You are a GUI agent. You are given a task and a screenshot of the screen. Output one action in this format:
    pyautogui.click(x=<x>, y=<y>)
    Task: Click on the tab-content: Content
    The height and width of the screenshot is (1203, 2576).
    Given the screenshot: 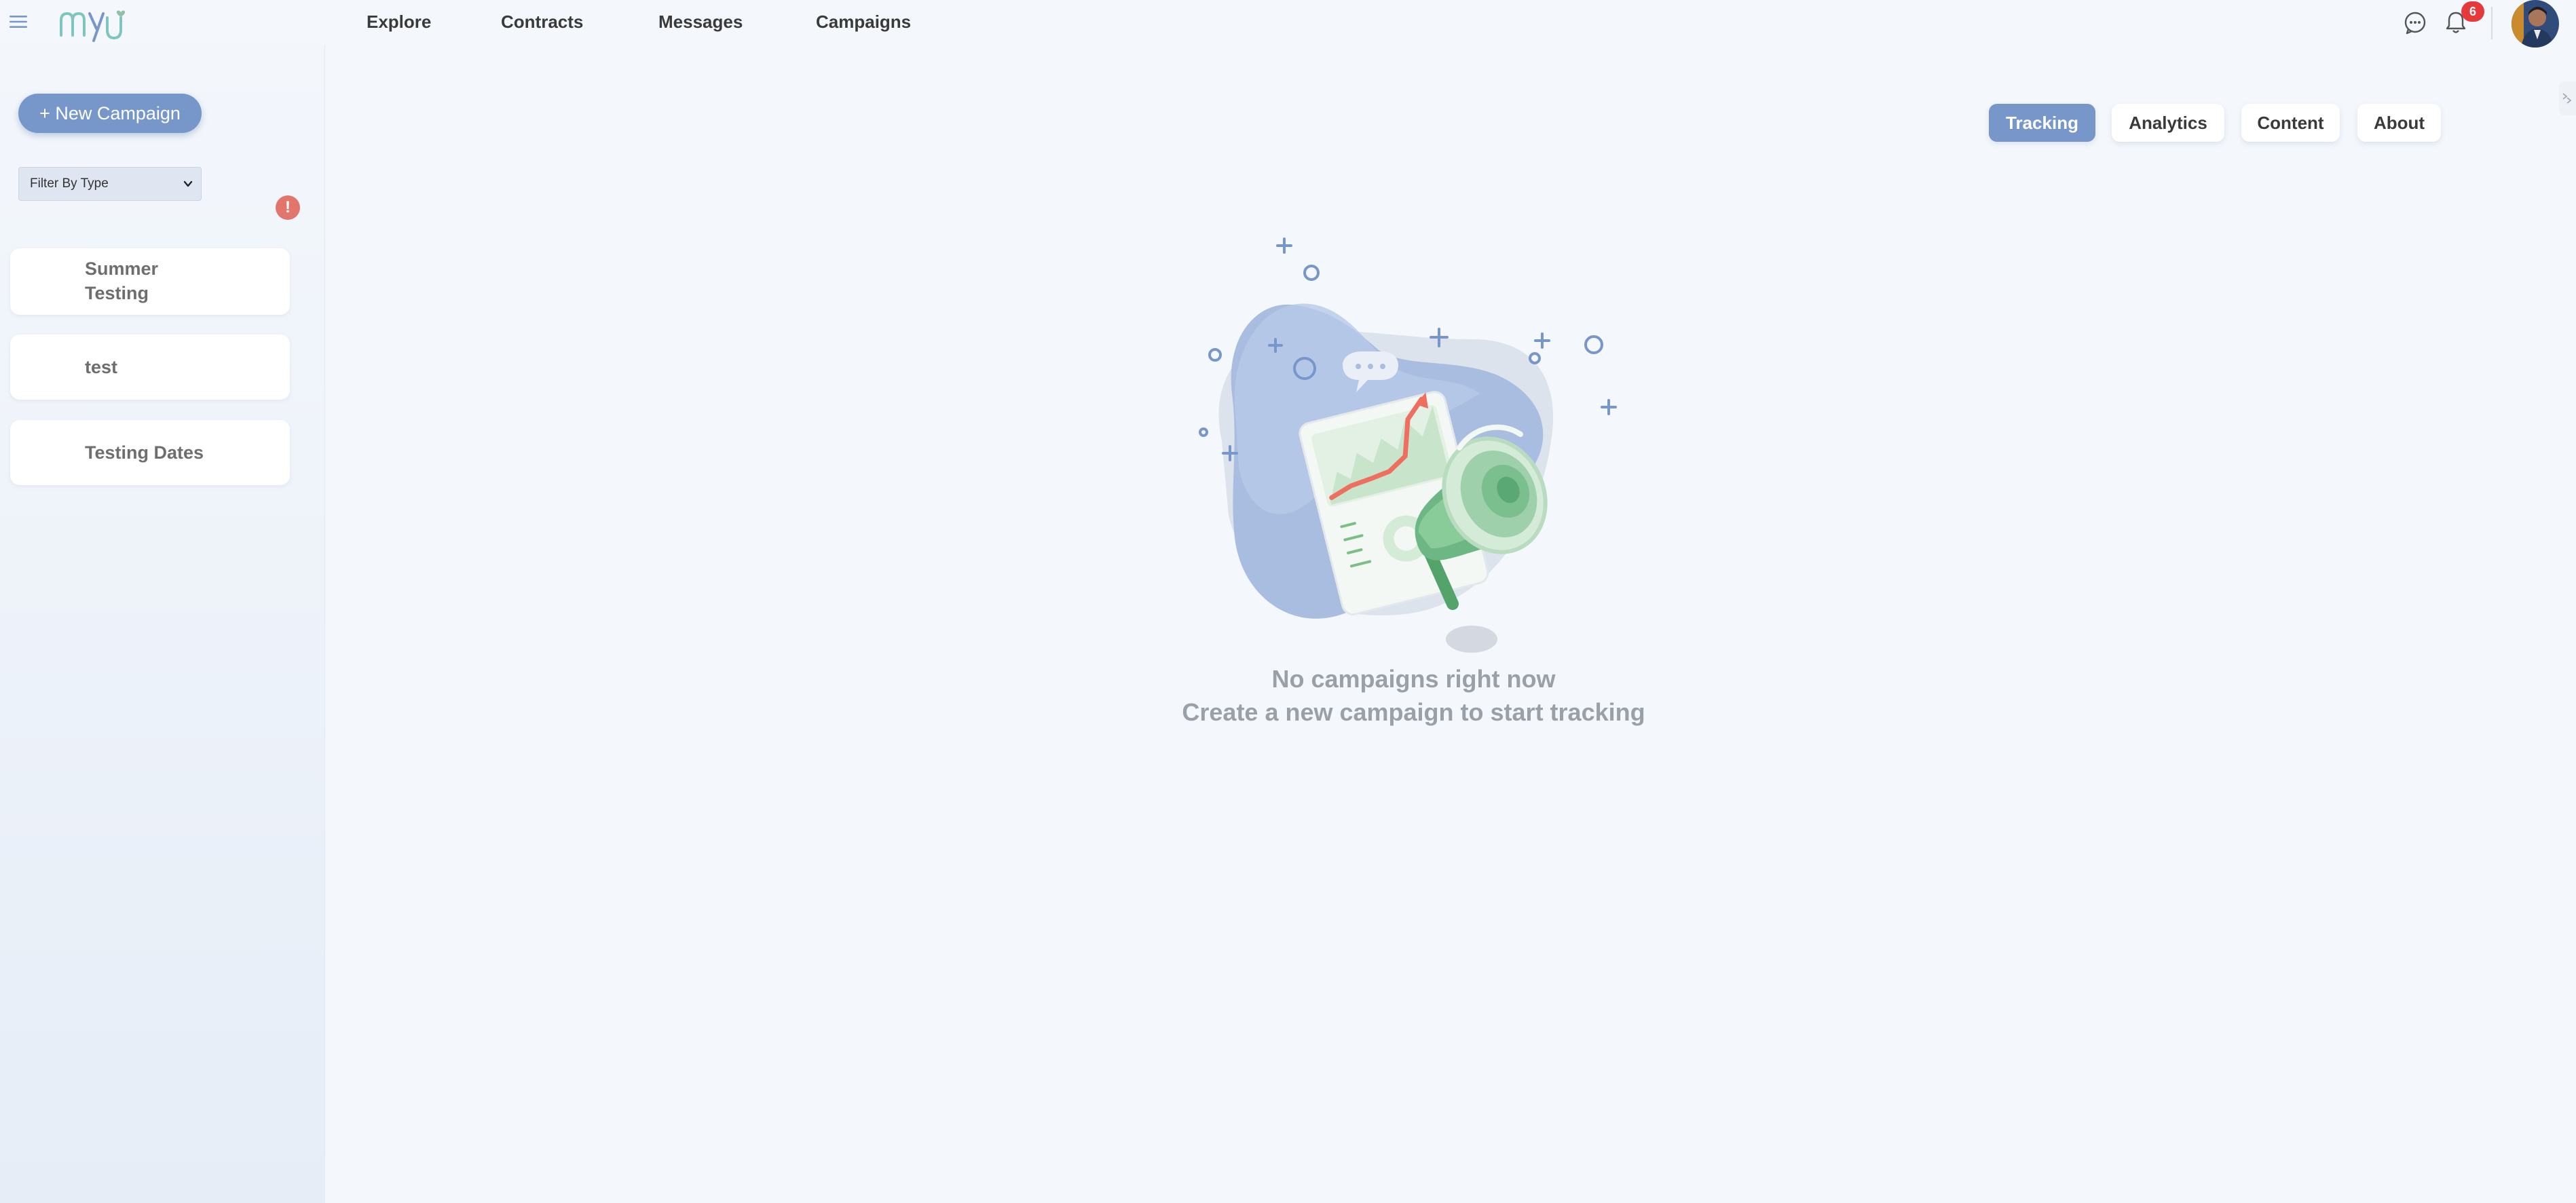 What is the action you would take?
    pyautogui.click(x=2290, y=123)
    